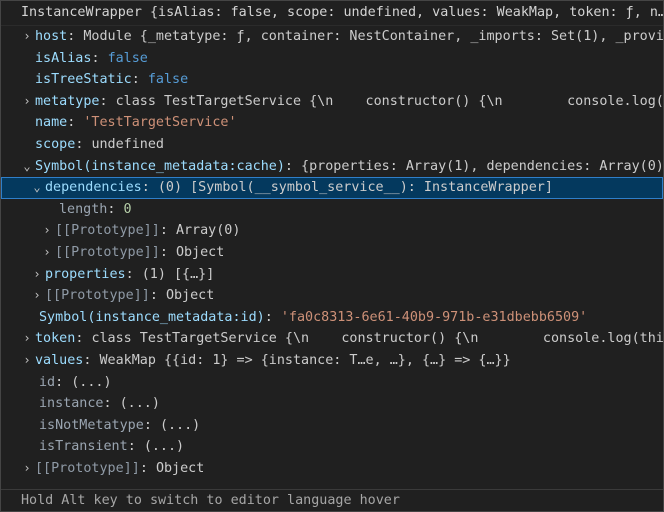 The width and height of the screenshot is (664, 512). I want to click on property-key: metatype, so click(67, 101).